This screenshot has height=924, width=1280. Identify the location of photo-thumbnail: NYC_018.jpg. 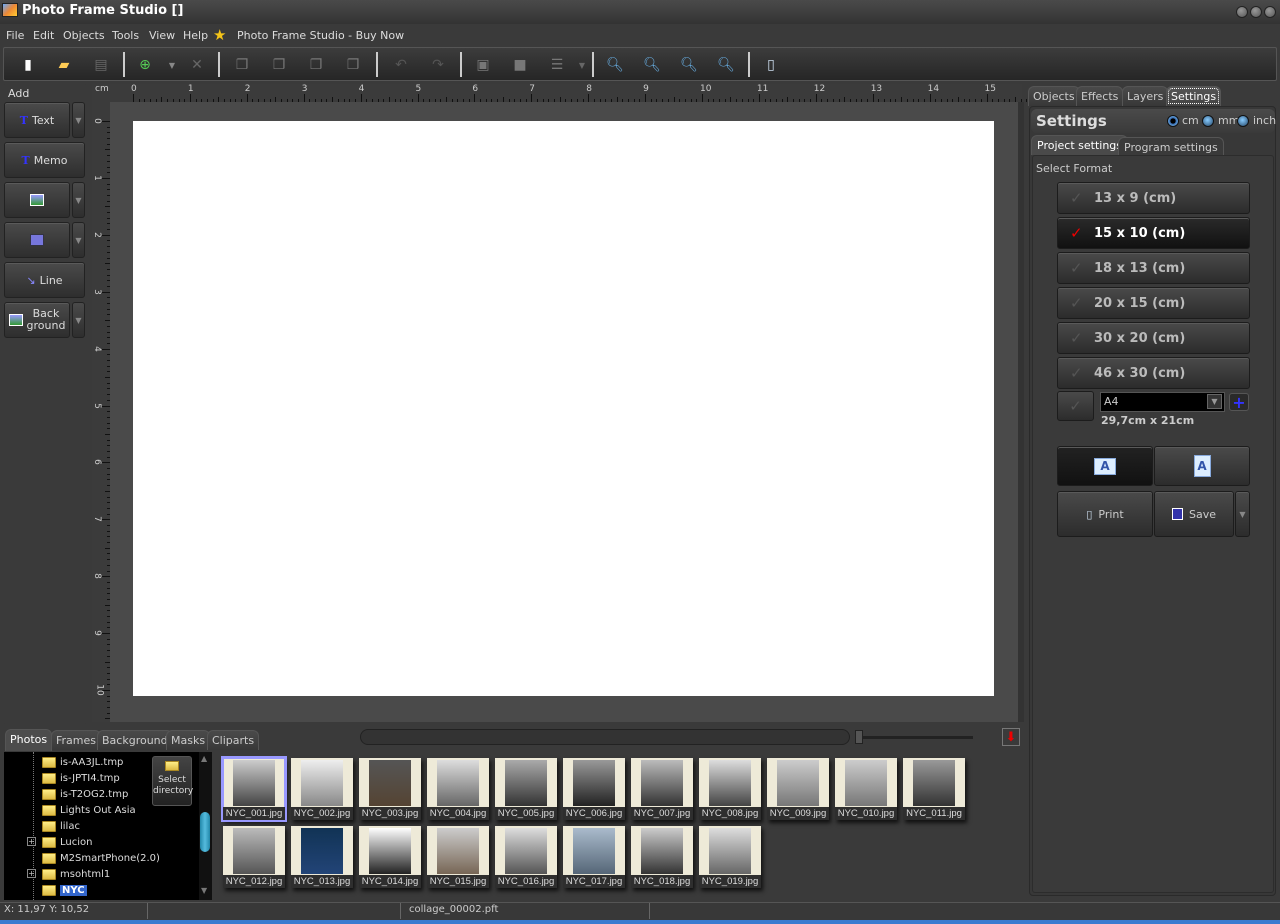
(662, 857).